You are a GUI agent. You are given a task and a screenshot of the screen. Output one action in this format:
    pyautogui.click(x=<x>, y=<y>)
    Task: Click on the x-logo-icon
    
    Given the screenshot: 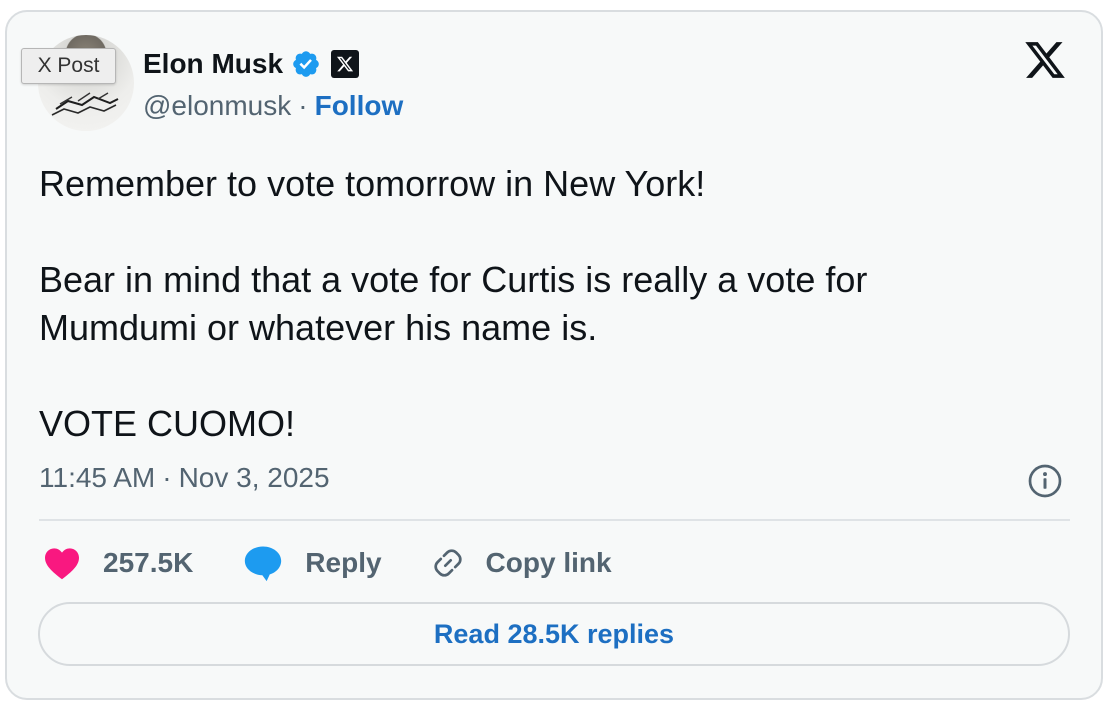 What is the action you would take?
    pyautogui.click(x=1045, y=60)
    